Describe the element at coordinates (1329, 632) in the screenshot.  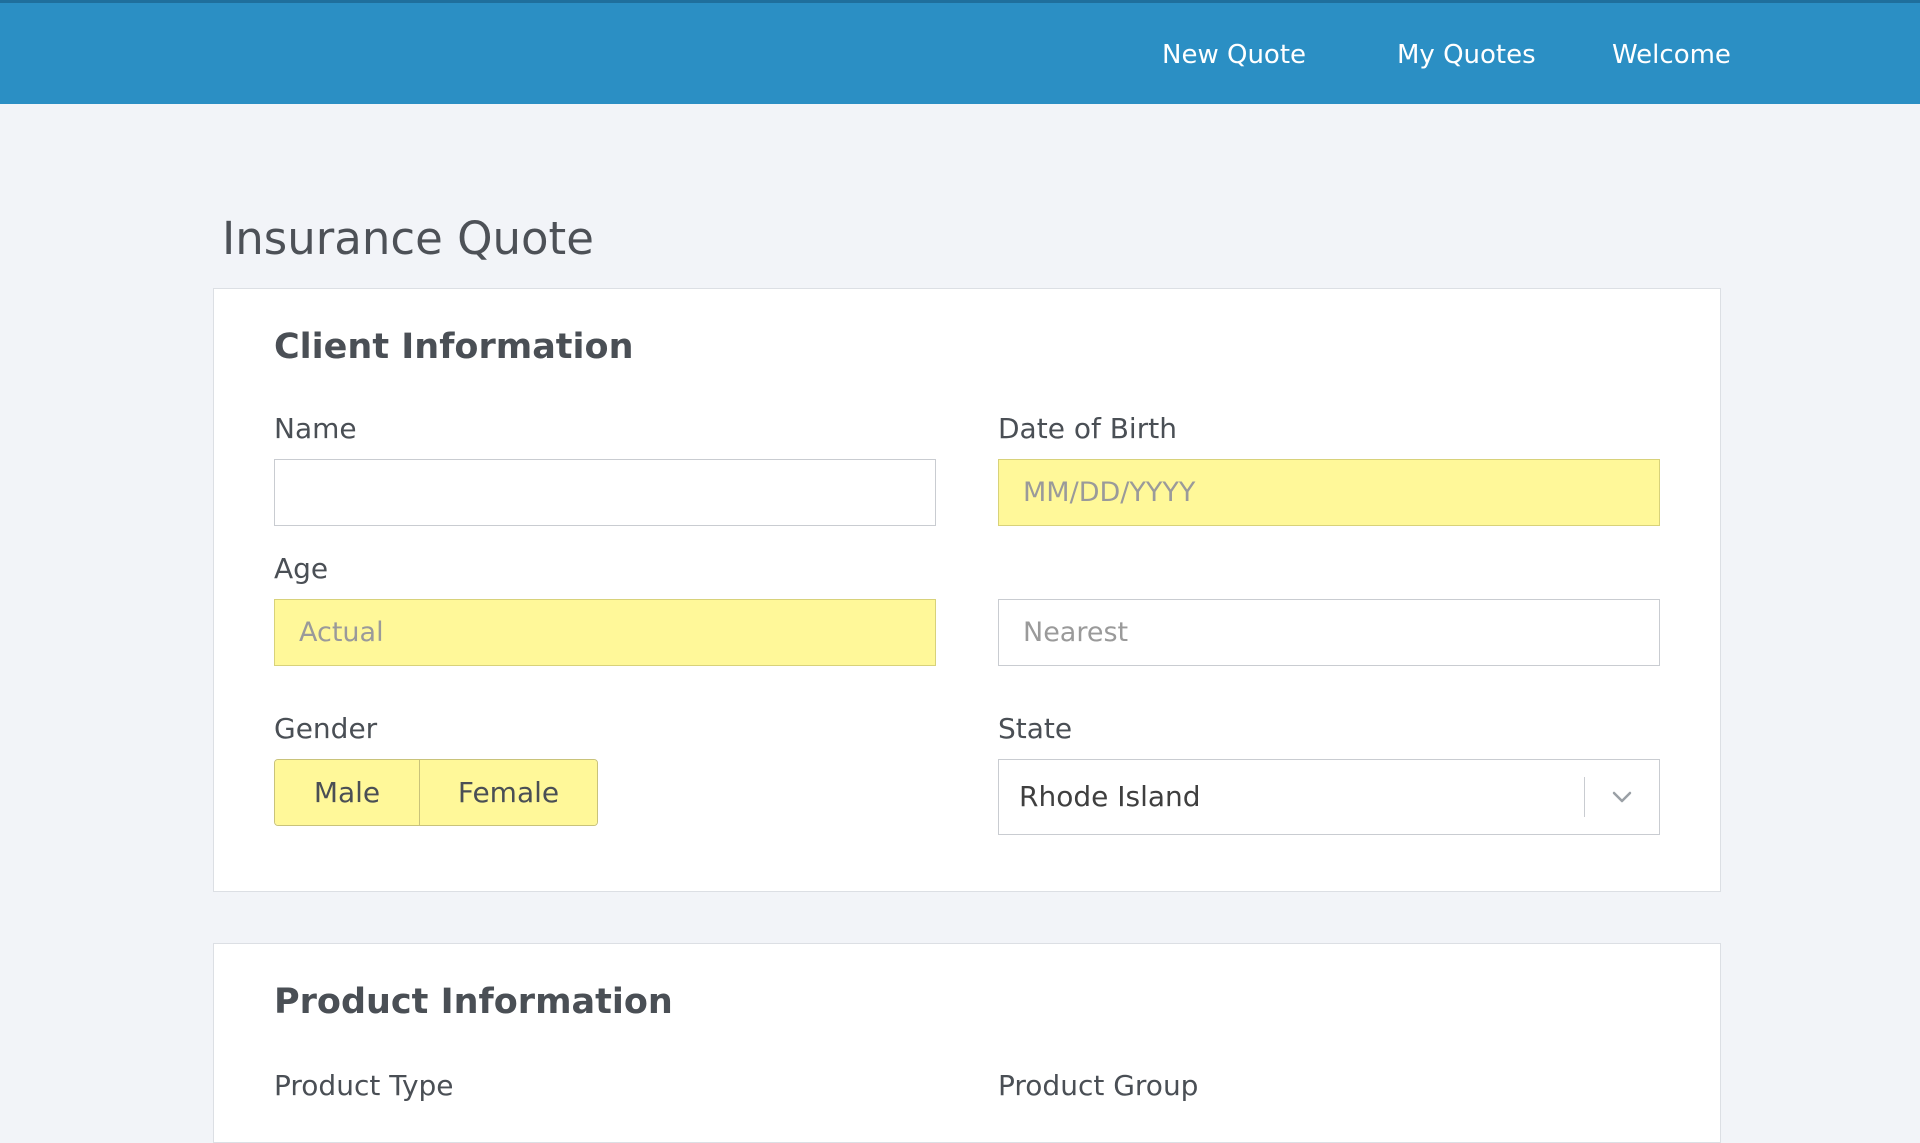
I see `age-nearest-input` at that location.